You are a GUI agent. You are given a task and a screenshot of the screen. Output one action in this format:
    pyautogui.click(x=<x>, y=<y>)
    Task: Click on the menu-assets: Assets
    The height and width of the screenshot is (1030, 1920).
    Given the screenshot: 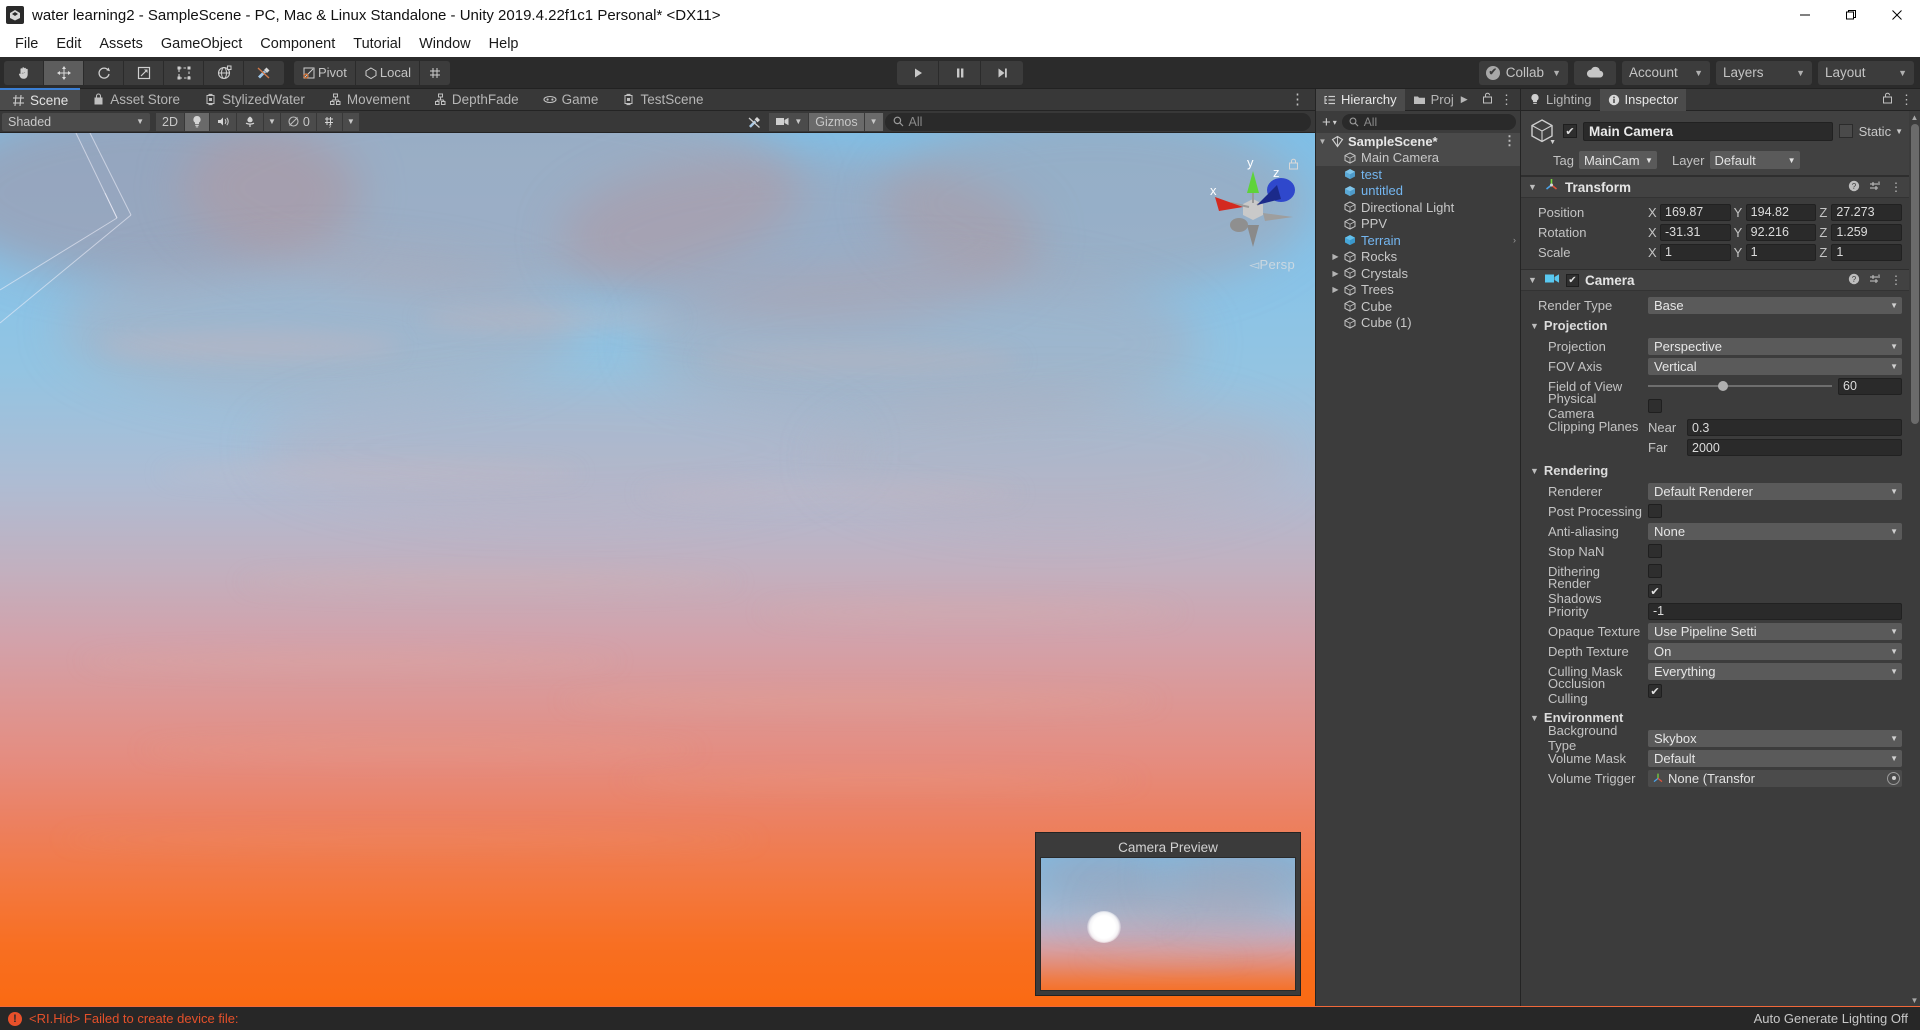 What is the action you would take?
    pyautogui.click(x=121, y=44)
    